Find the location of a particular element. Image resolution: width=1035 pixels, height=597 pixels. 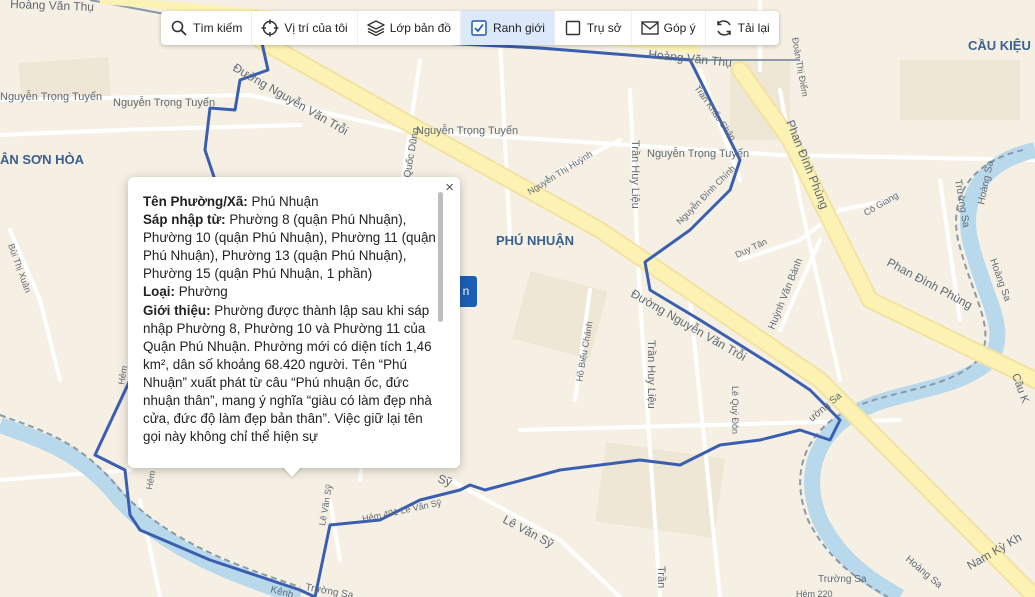

reload-button: Tải lại is located at coordinates (742, 28).